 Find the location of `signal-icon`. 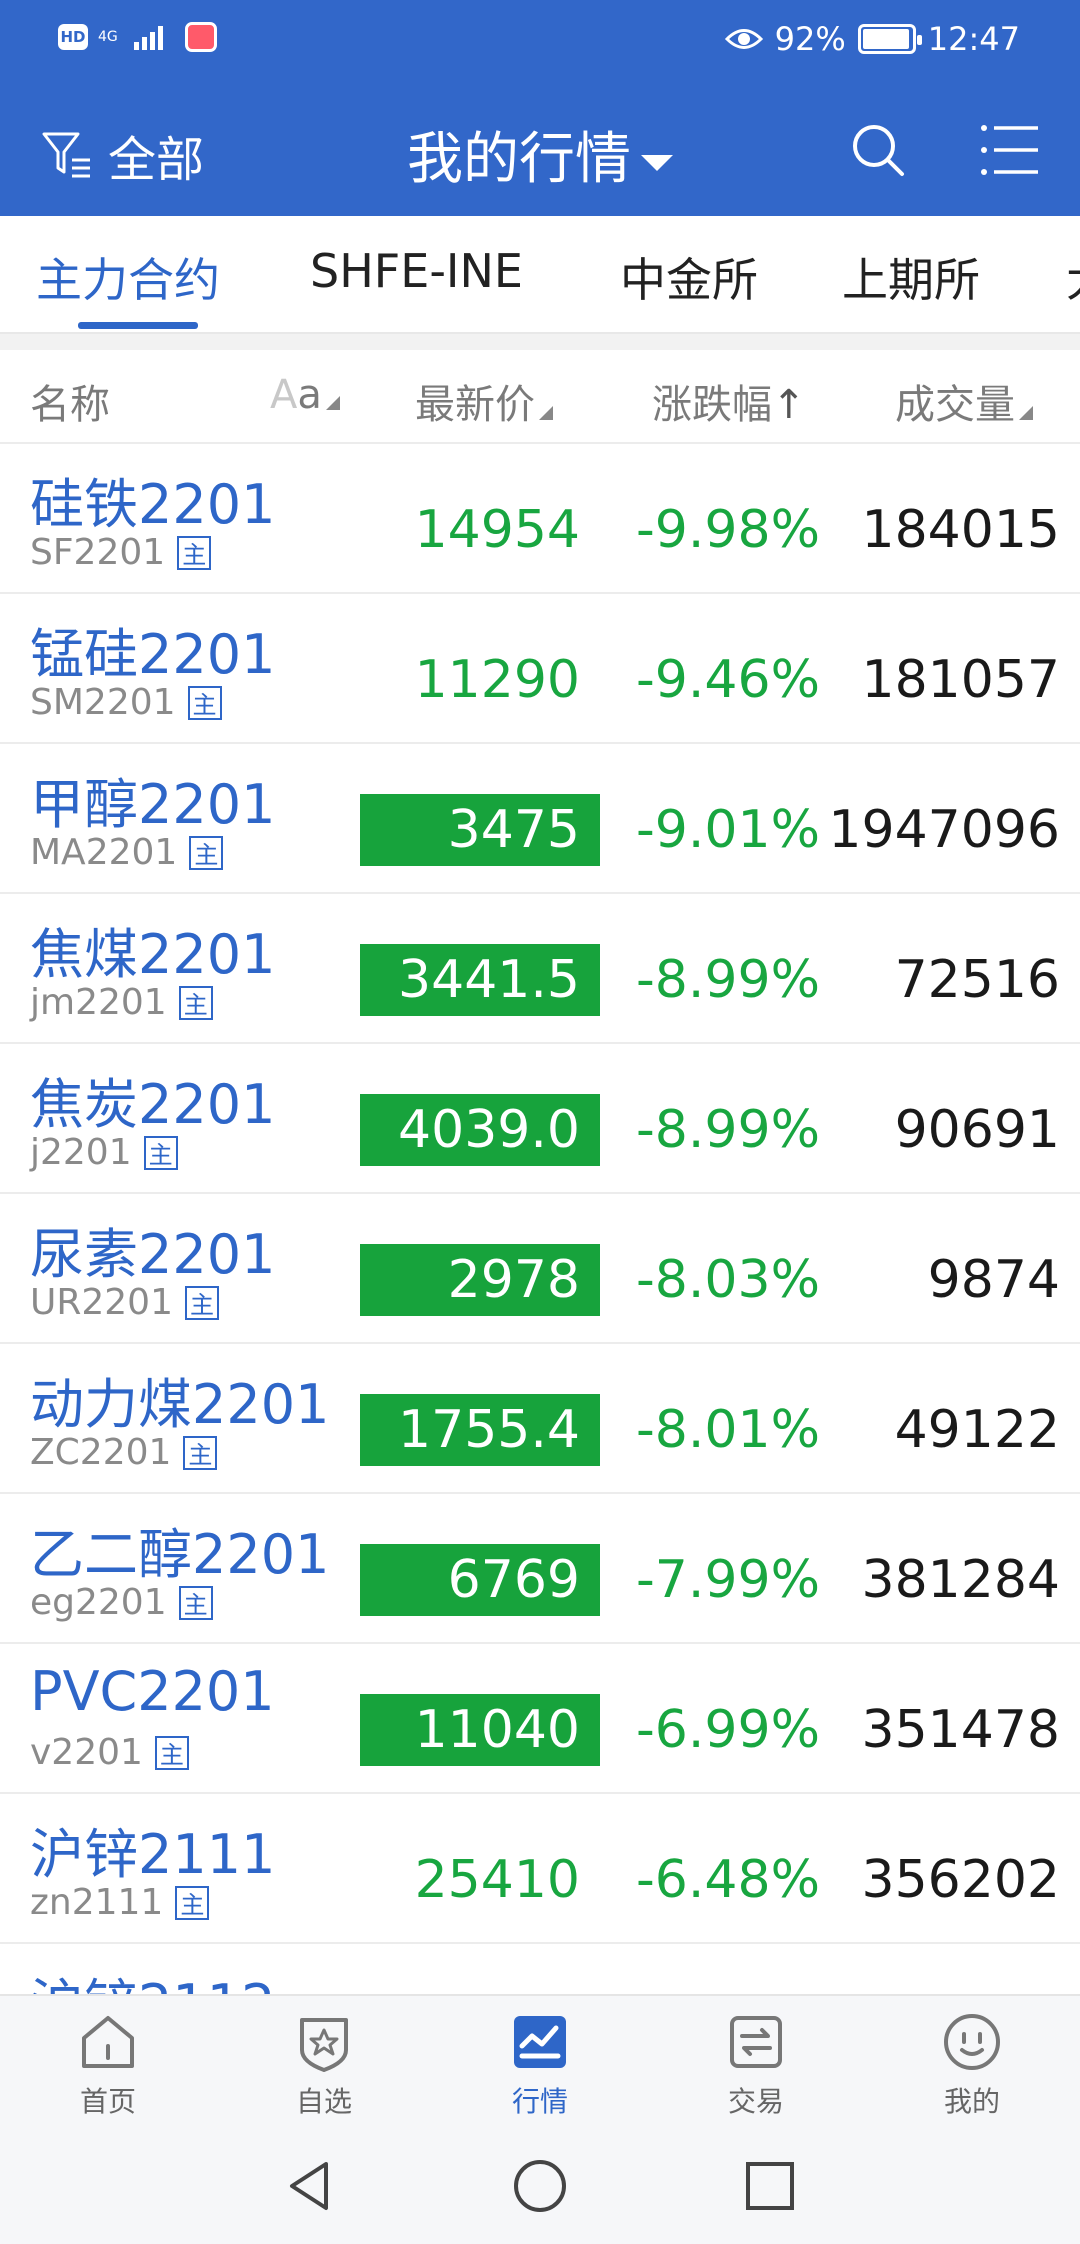

signal-icon is located at coordinates (148, 37).